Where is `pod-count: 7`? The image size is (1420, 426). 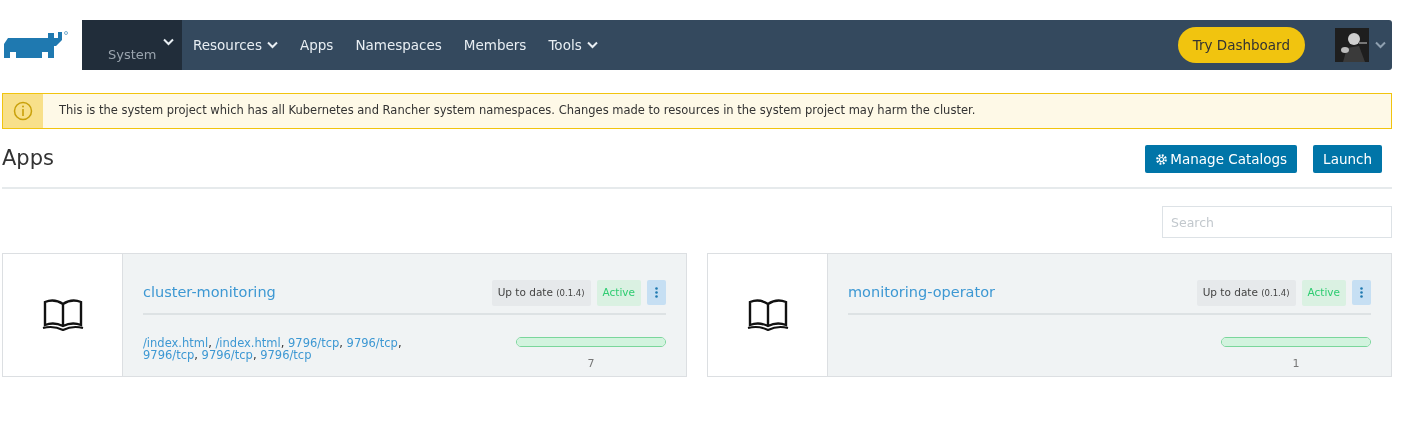
pod-count: 7 is located at coordinates (591, 363).